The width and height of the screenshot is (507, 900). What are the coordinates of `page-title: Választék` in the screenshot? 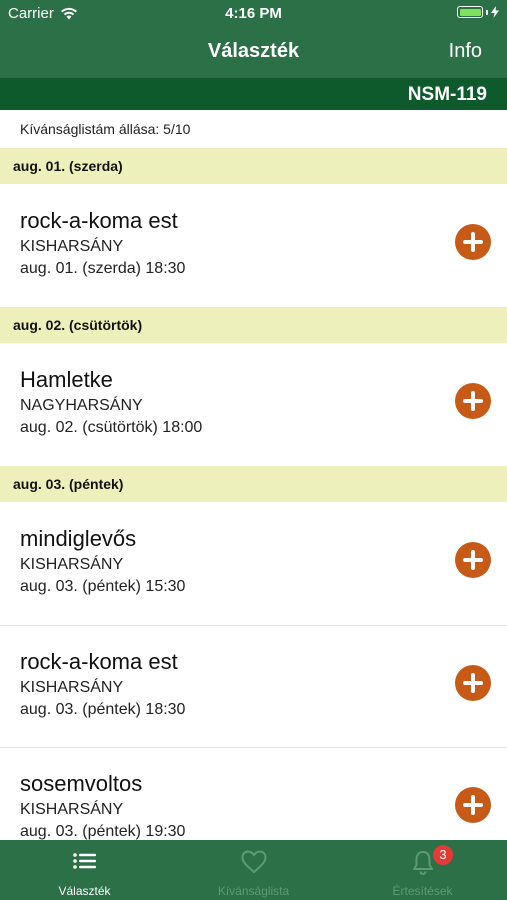 It's located at (253, 51).